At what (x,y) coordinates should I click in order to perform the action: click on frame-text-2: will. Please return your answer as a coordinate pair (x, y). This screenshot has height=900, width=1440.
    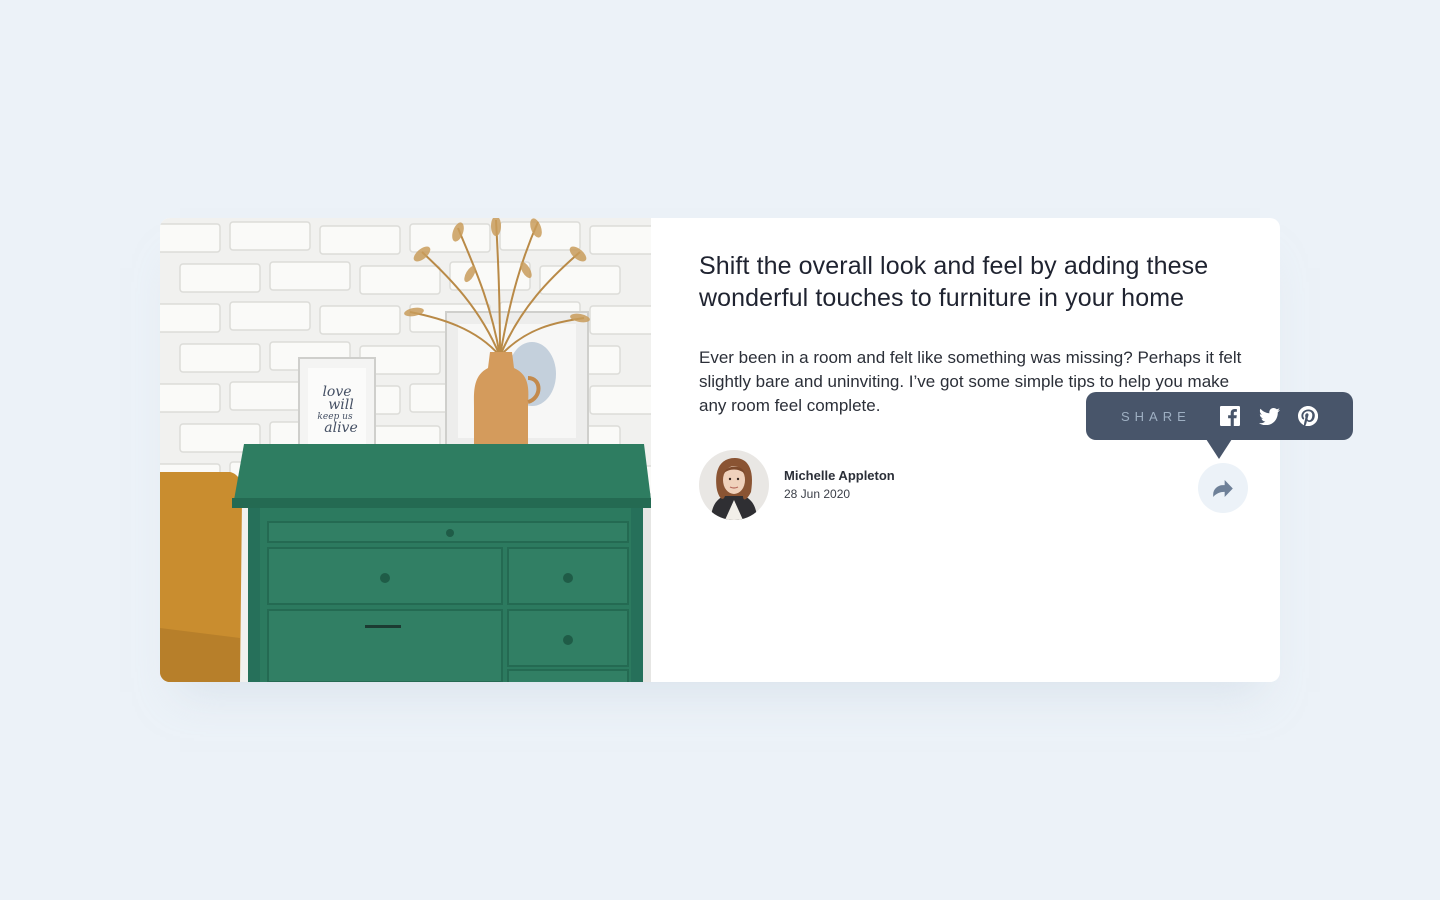
    Looking at the image, I should click on (340, 405).